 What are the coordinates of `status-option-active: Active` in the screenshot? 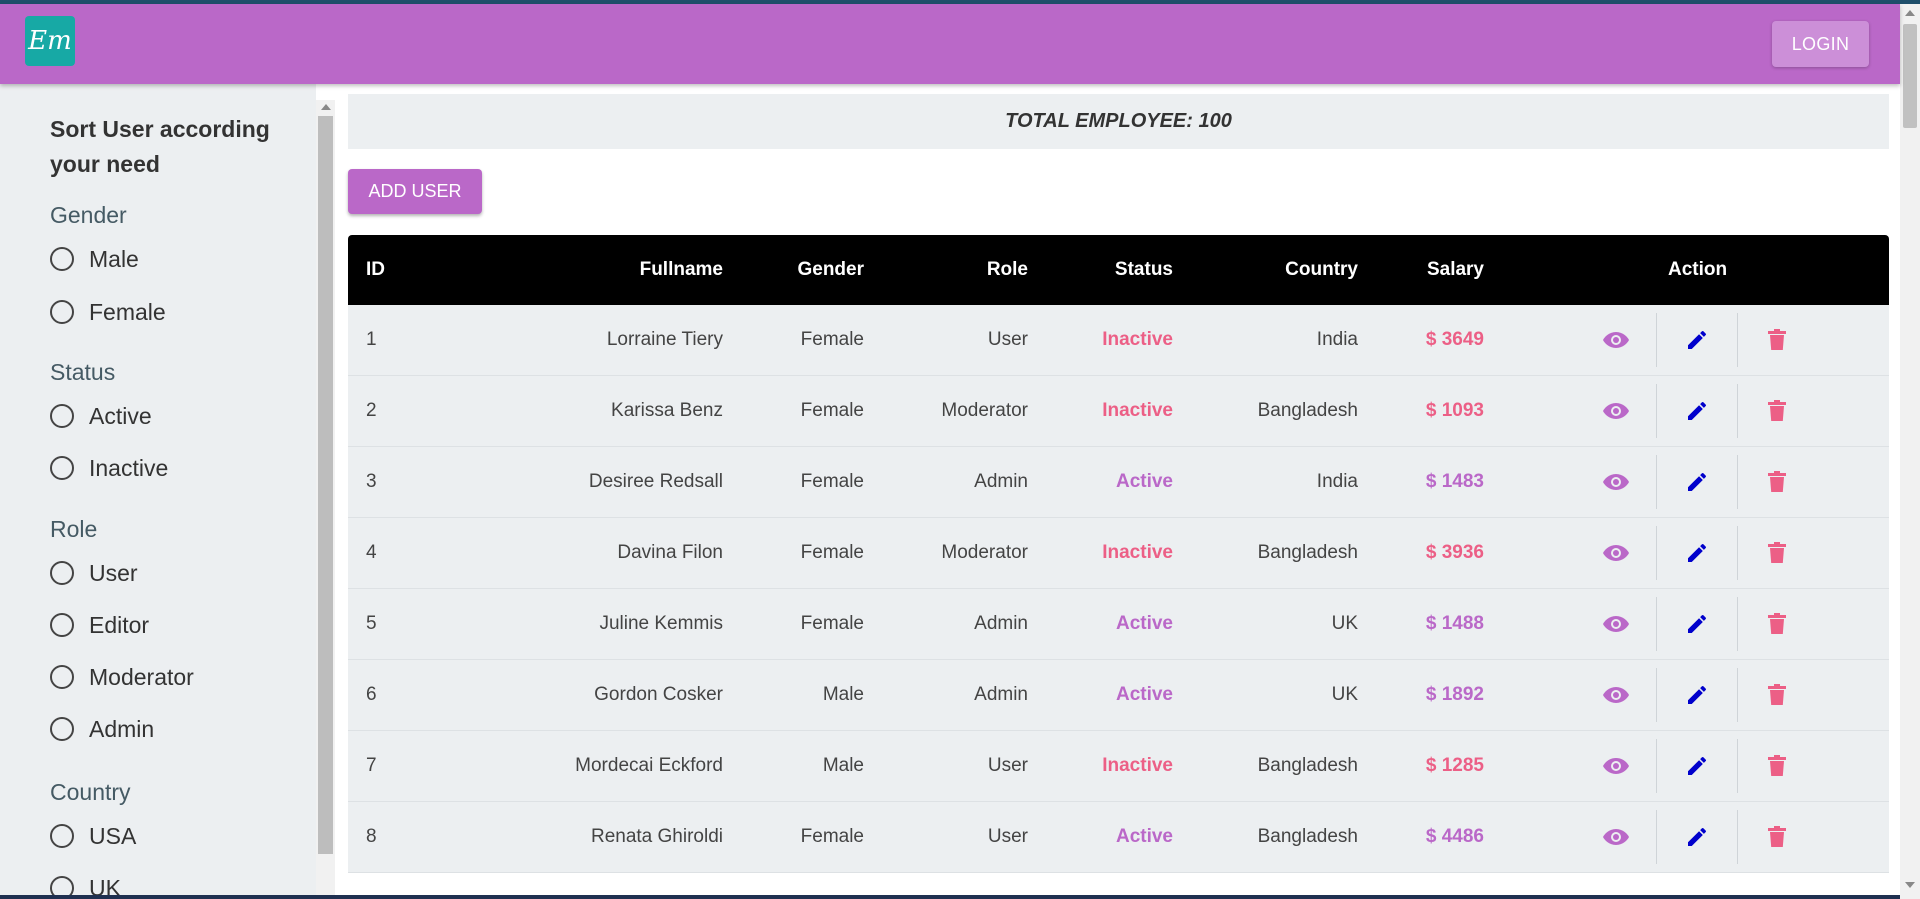 It's located at (101, 416).